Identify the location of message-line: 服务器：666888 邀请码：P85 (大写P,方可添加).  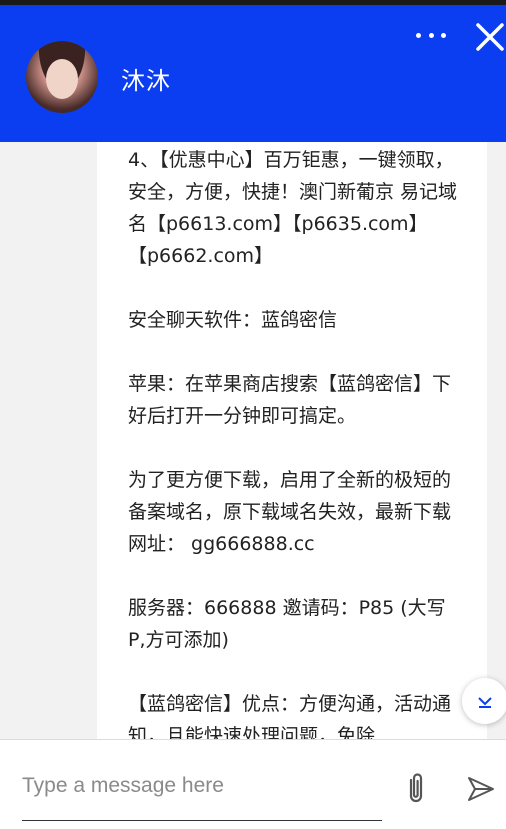
(287, 624).